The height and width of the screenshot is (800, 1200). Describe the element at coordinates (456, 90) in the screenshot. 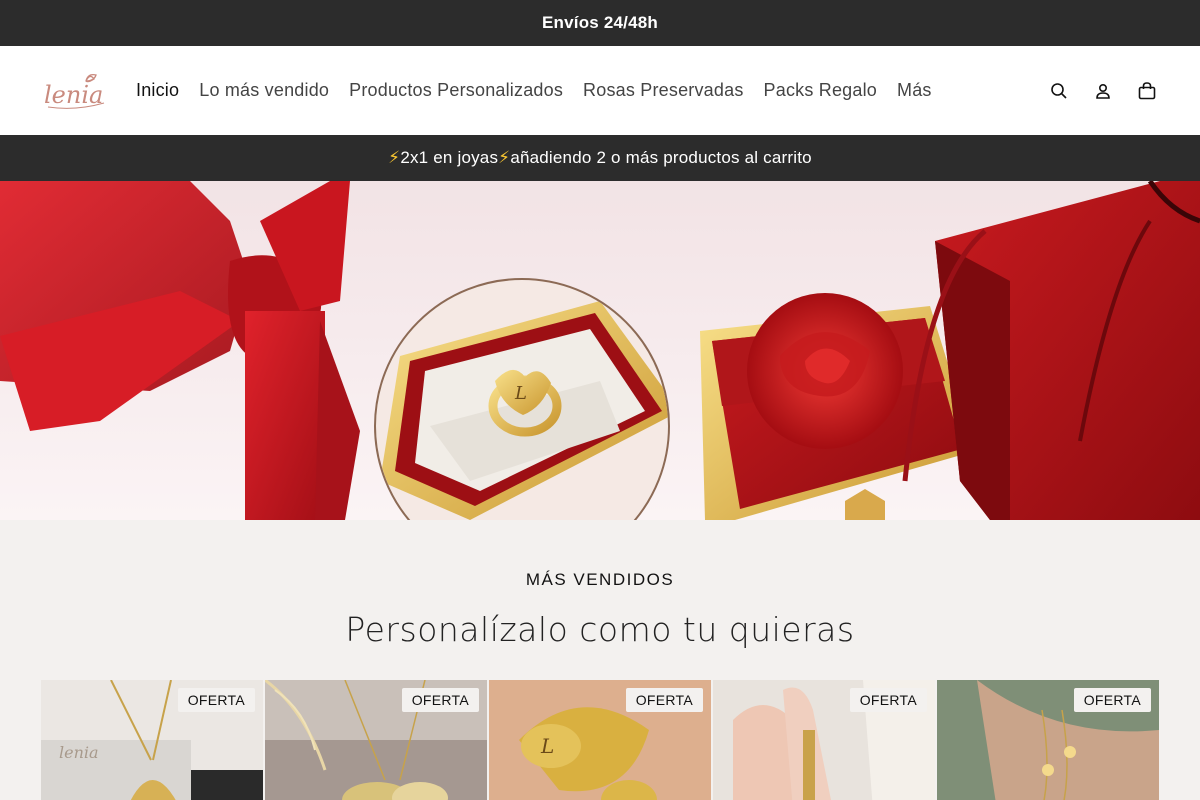

I see `nav-item-productos-personalizados: Productos Personalizados` at that location.